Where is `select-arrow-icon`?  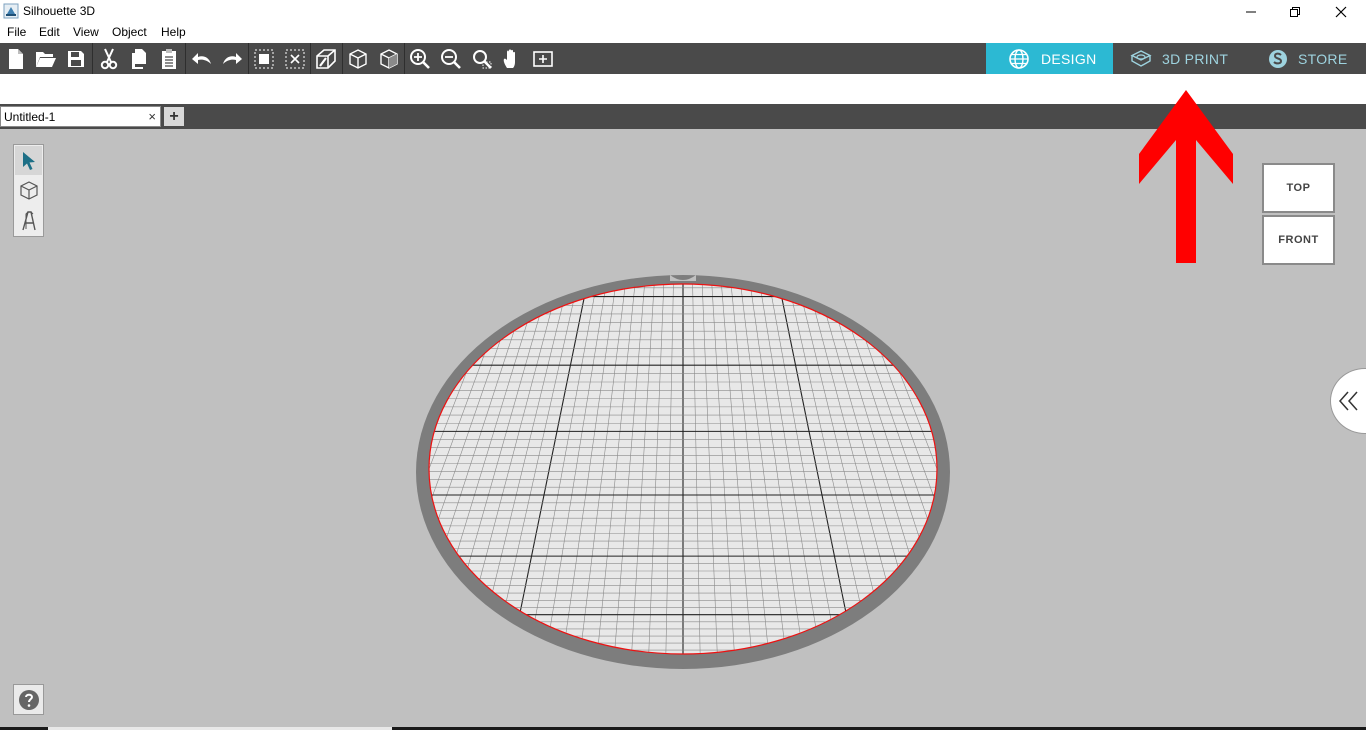
select-arrow-icon is located at coordinates (28, 160).